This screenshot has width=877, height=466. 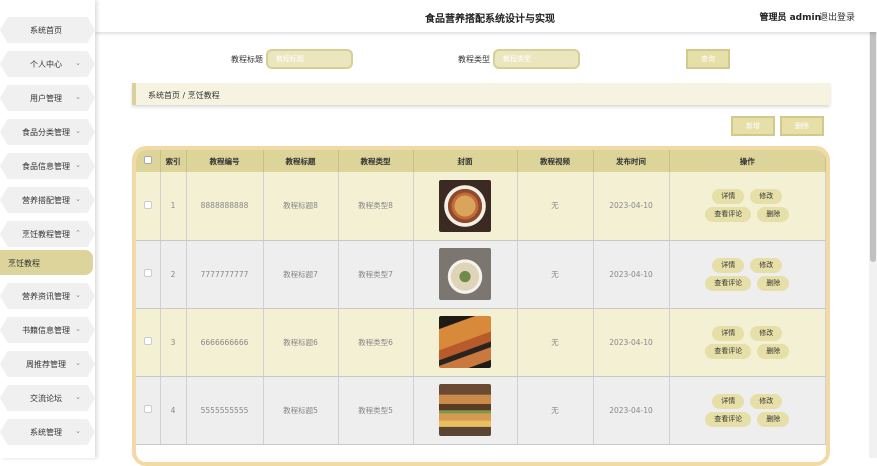 I want to click on cell-title: 教程标题7, so click(x=301, y=274).